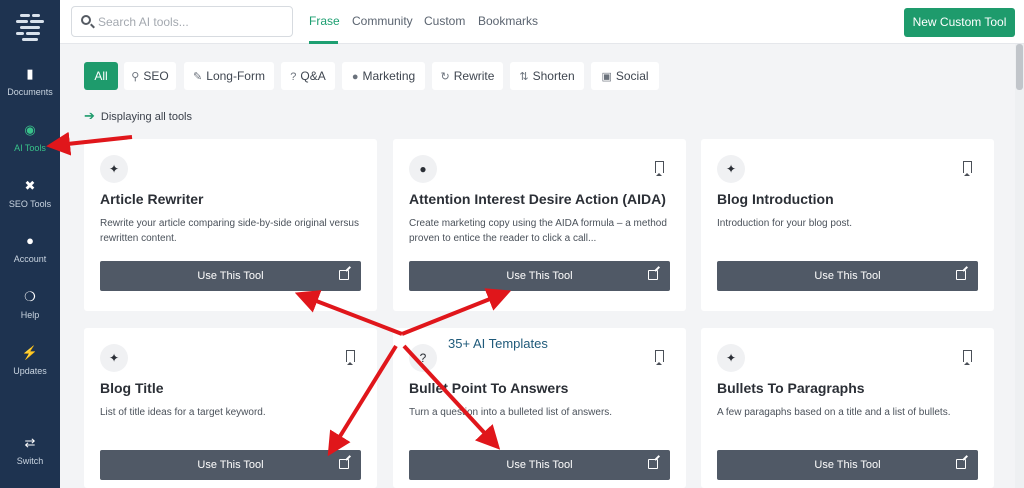  Describe the element at coordinates (537, 199) in the screenshot. I see `card-title: Attention Interest Desire Action (AIDA)` at that location.